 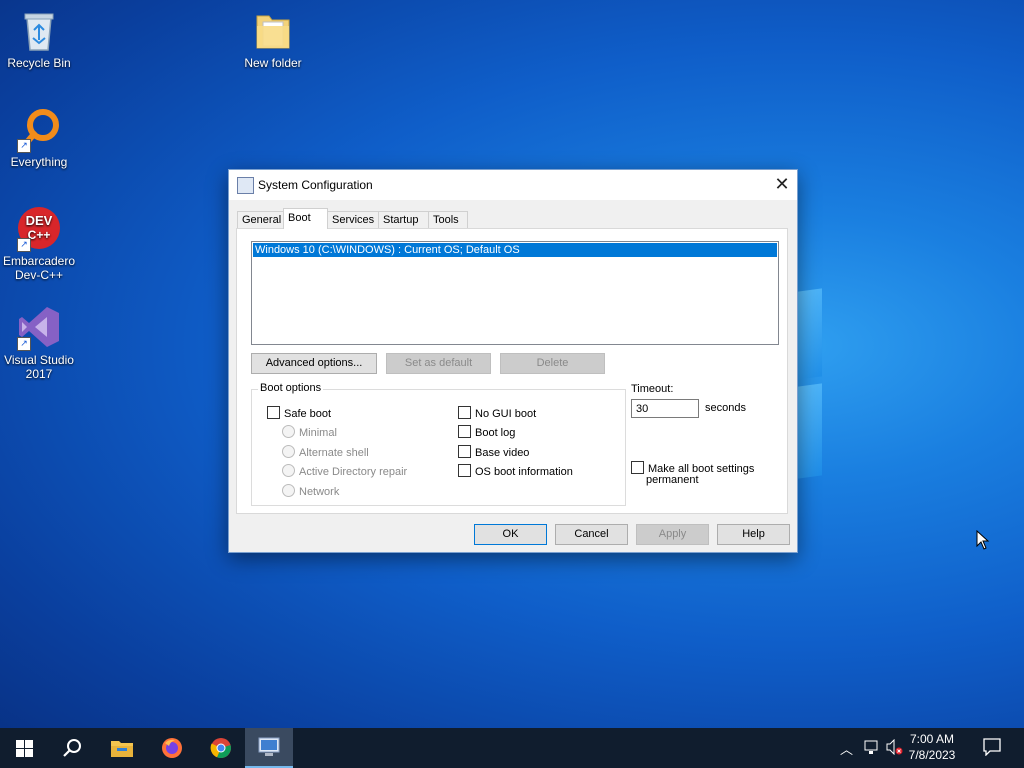 I want to click on network-tray-button, so click(x=871, y=748).